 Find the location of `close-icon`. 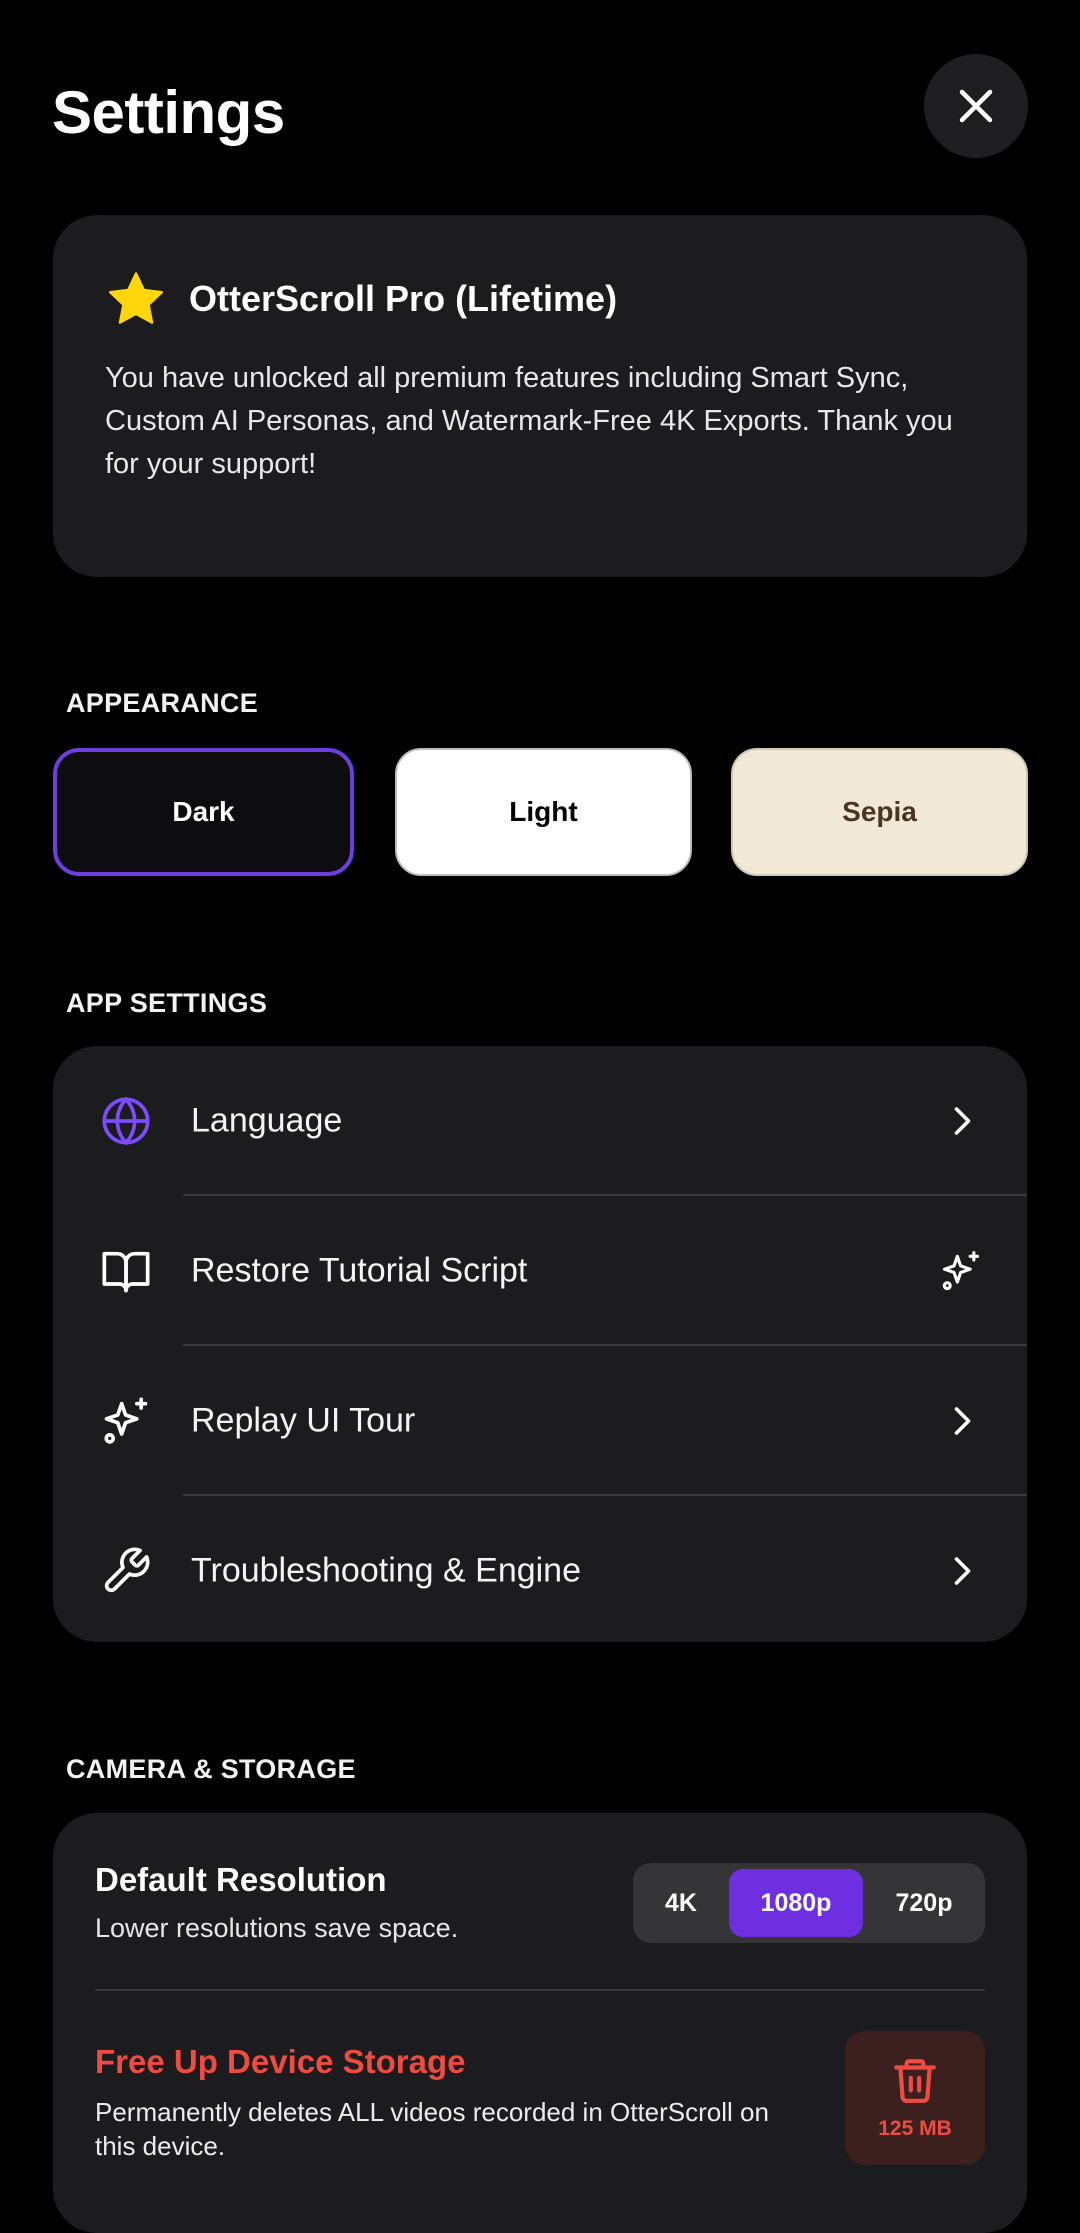

close-icon is located at coordinates (976, 106).